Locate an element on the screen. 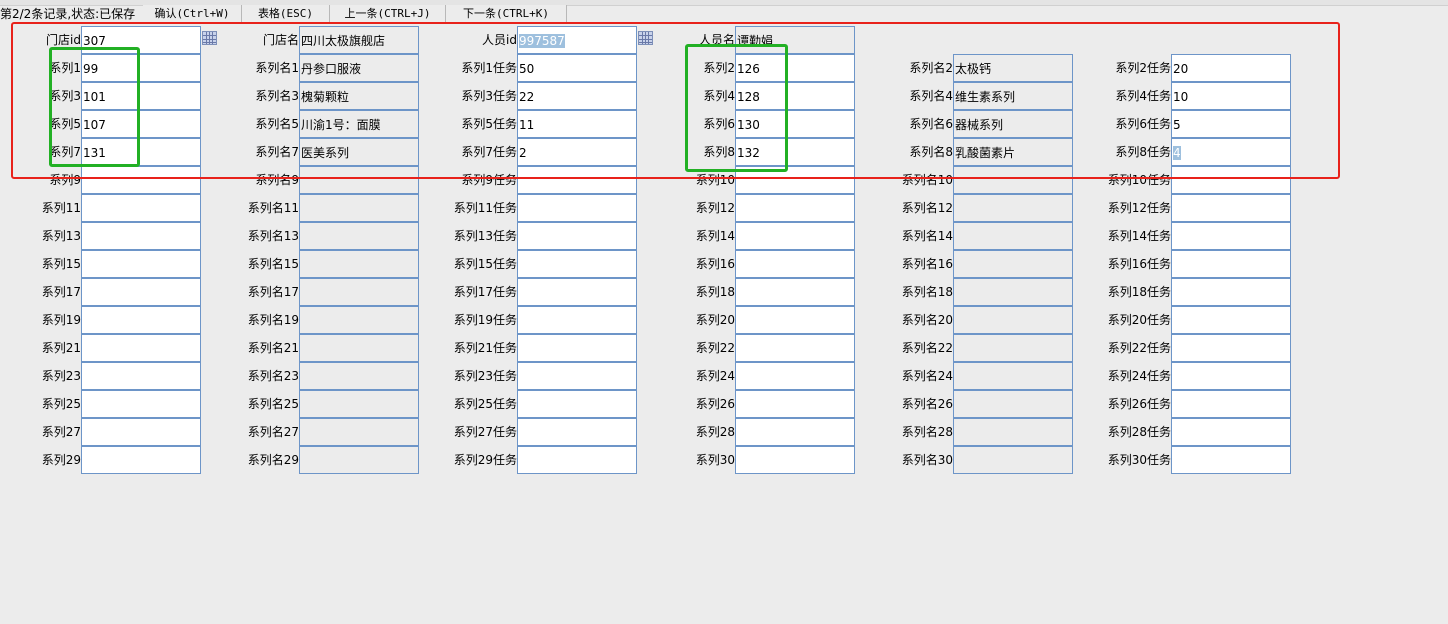 The width and height of the screenshot is (1448, 624). series23-task-field is located at coordinates (577, 376).